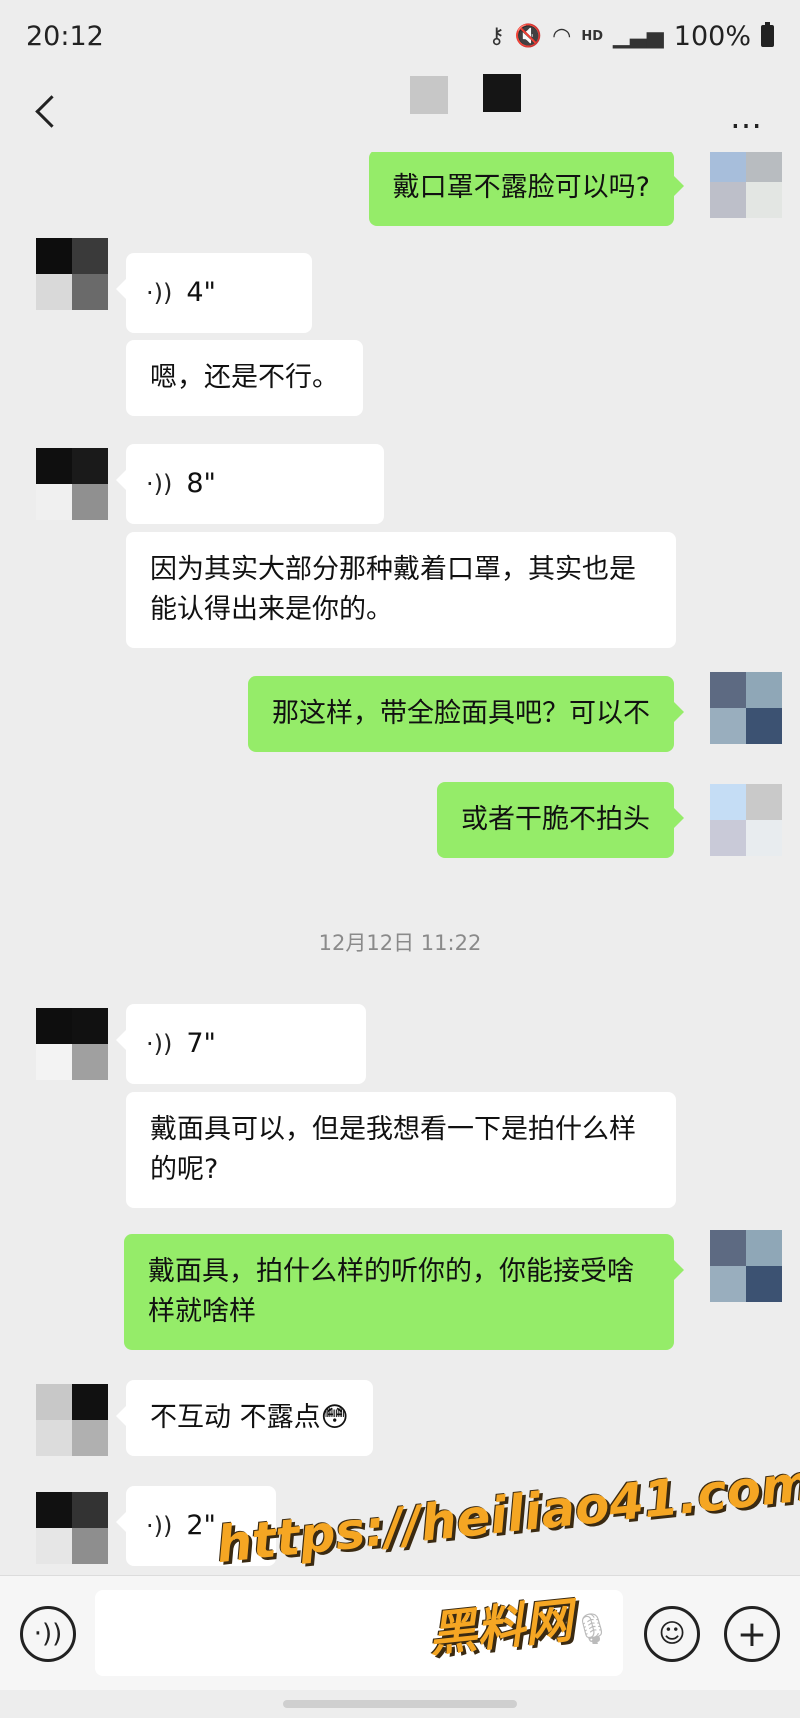 This screenshot has height=1718, width=800. What do you see at coordinates (461, 713) in the screenshot?
I see `message-text: 那这样，带全脸面具吧？可以不` at bounding box center [461, 713].